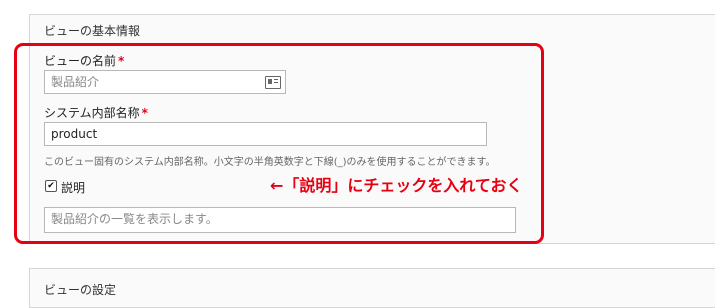  I want to click on annotation-text: ←「説明」にチェックを入れておく, so click(396, 185).